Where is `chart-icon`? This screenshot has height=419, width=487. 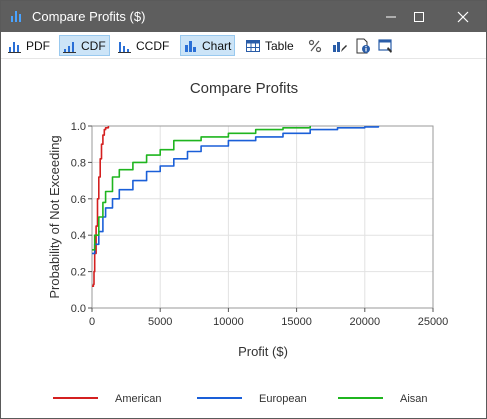 chart-icon is located at coordinates (190, 46).